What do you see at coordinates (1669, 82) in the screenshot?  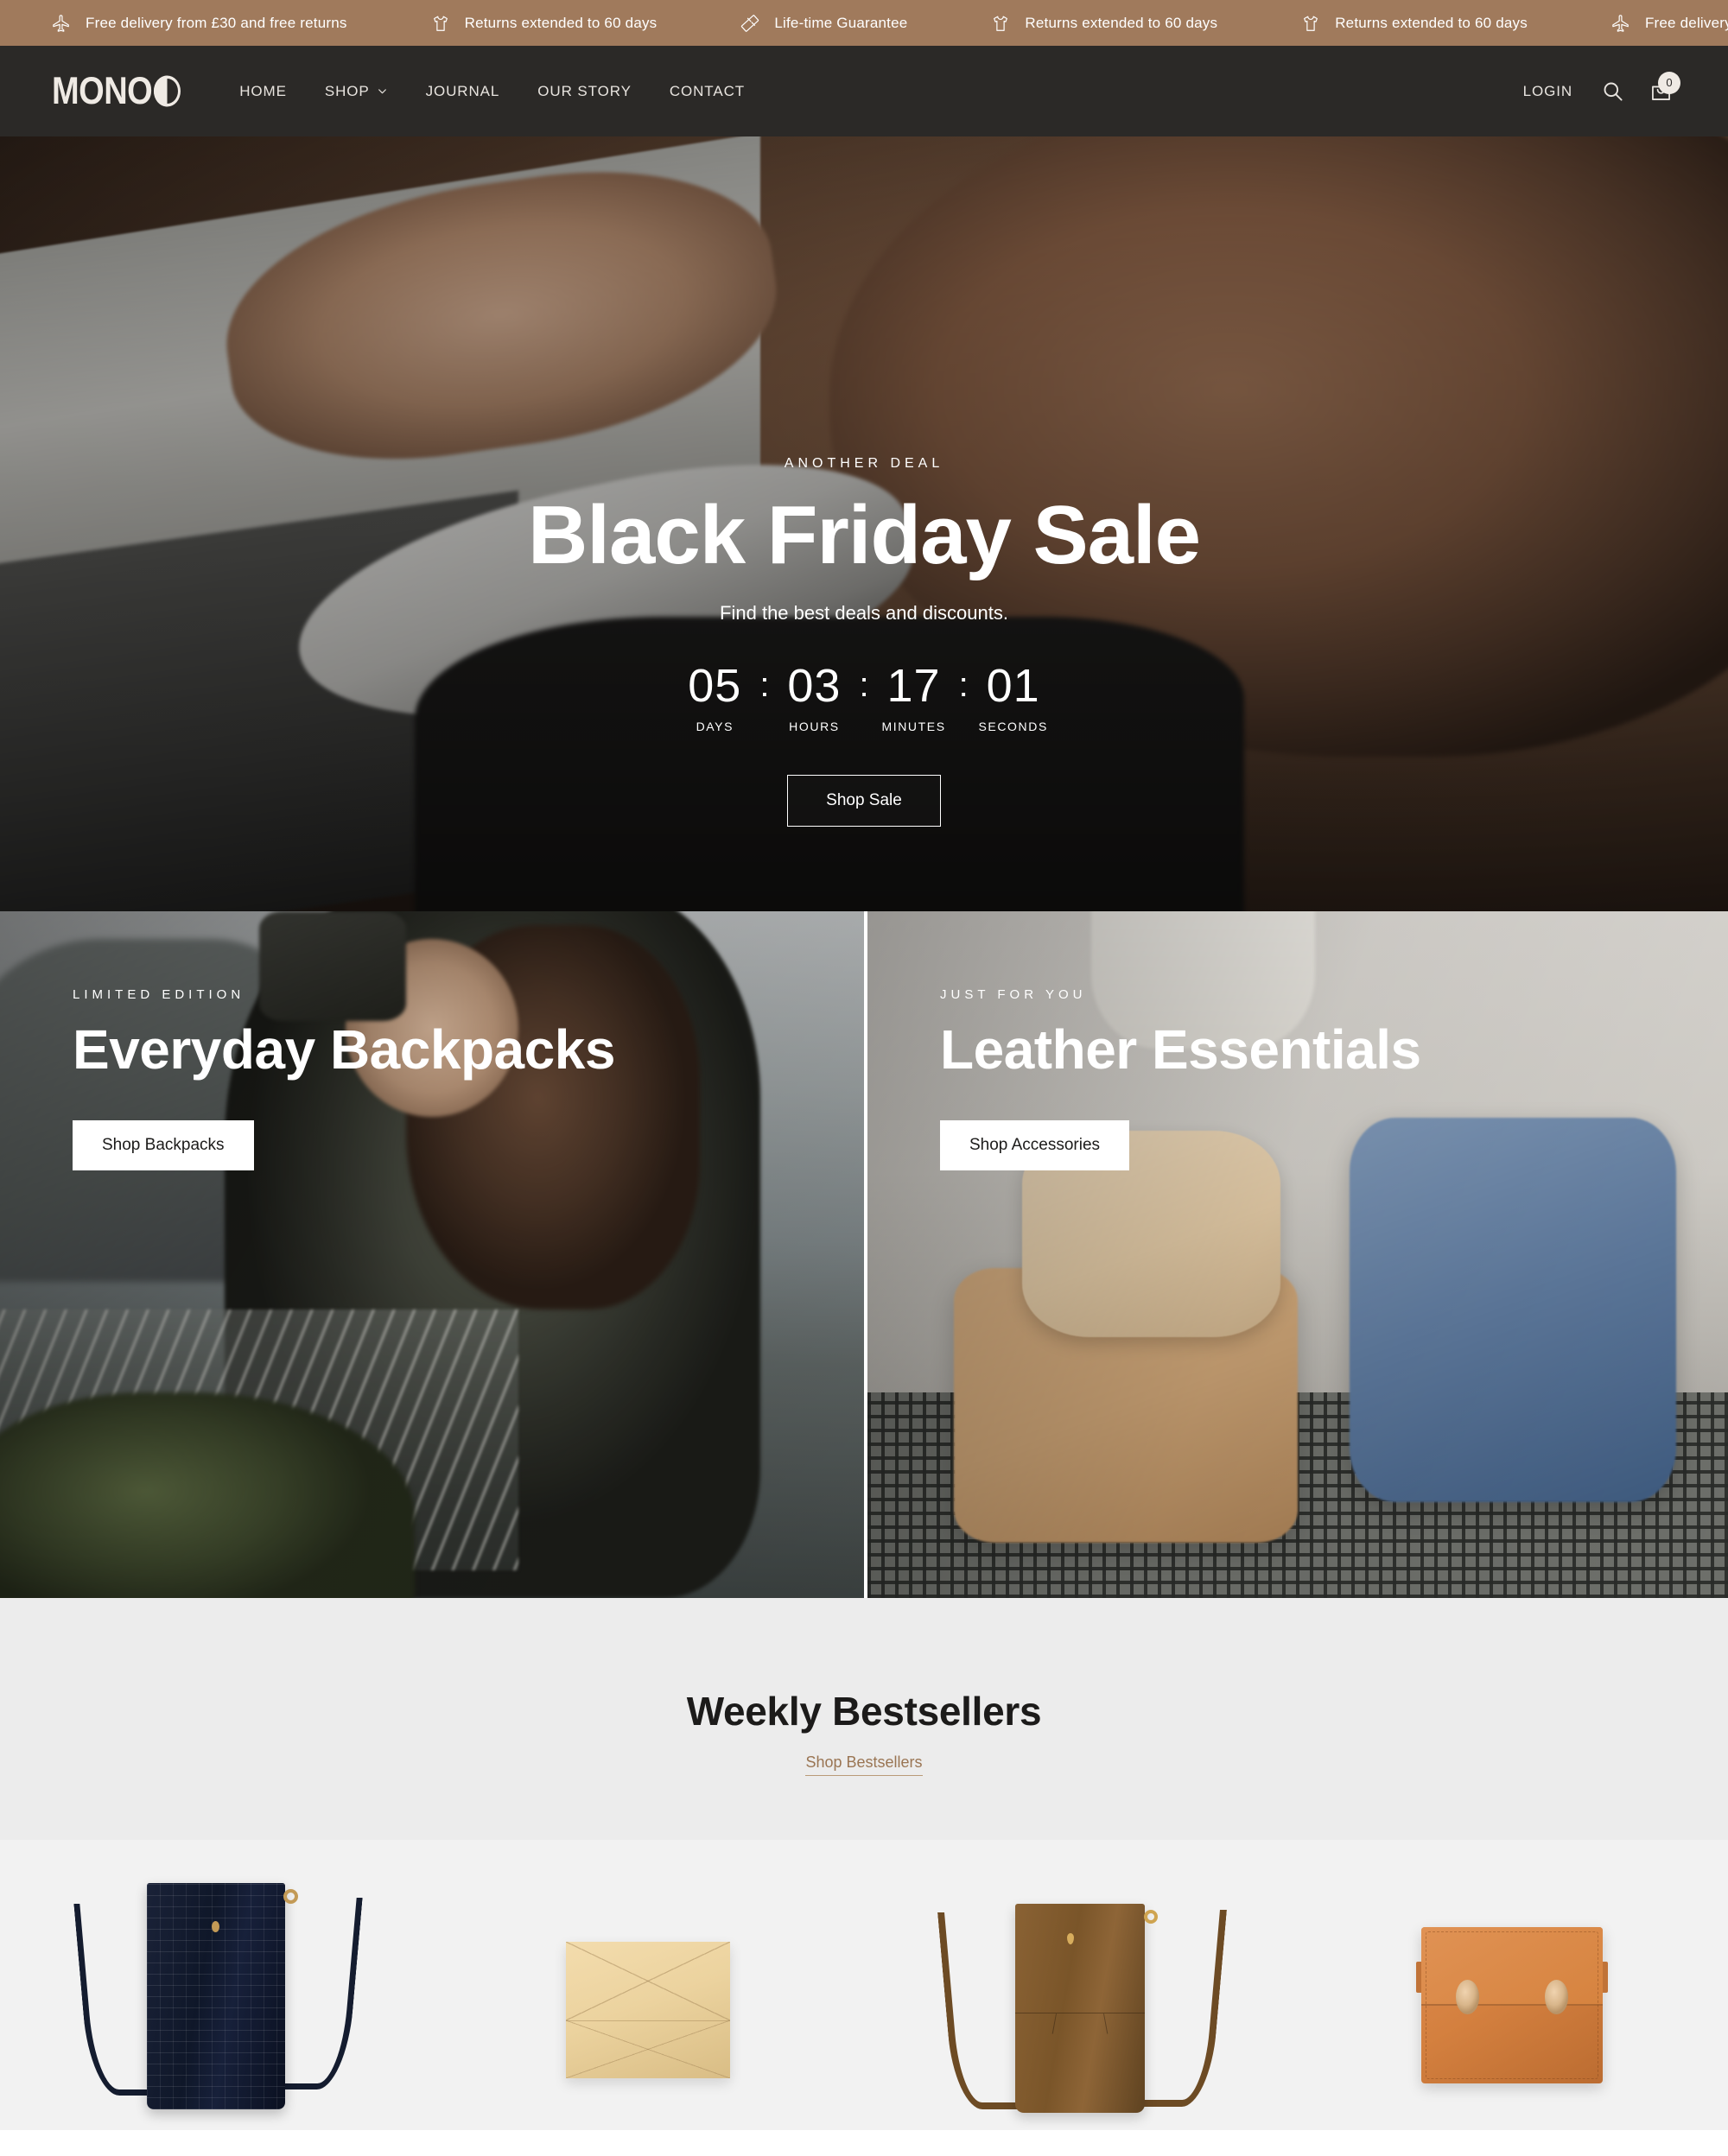 I see `cart-count-badge: 0` at bounding box center [1669, 82].